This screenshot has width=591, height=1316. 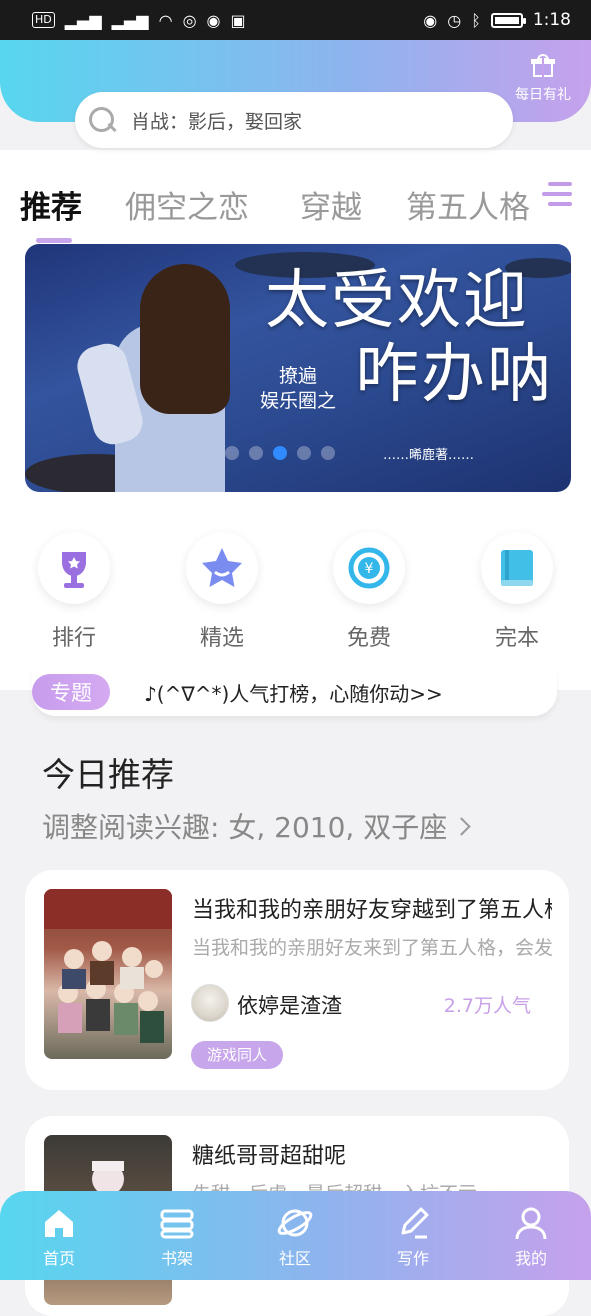 I want to click on tab-time-travel: 穿越, so click(x=331, y=204).